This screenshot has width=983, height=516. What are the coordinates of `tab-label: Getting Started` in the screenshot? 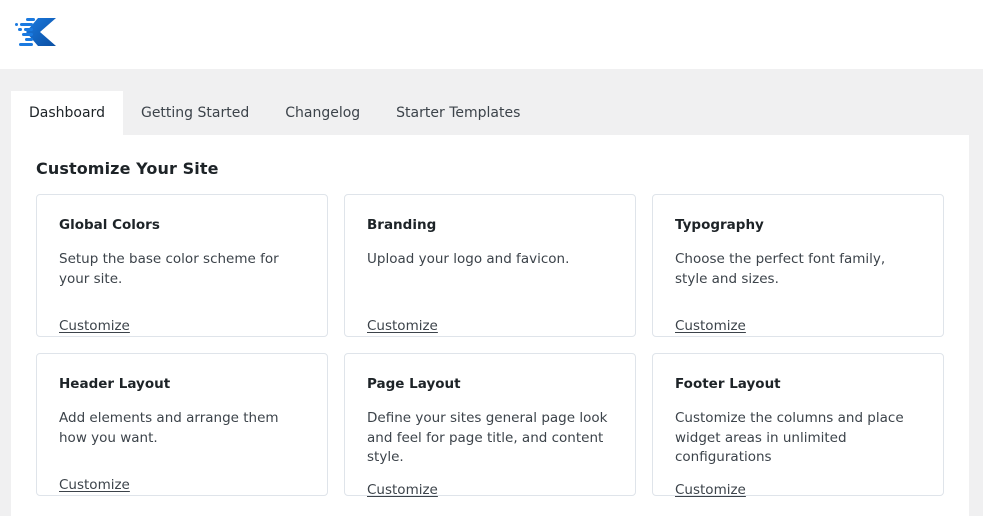 It's located at (195, 113).